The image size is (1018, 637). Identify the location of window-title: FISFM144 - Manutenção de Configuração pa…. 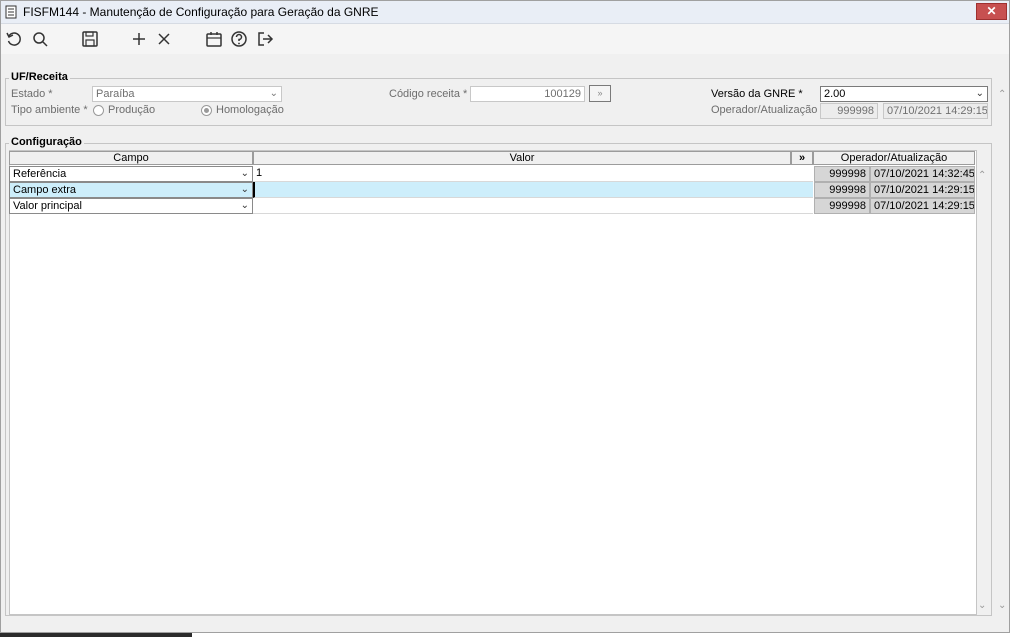
(201, 12).